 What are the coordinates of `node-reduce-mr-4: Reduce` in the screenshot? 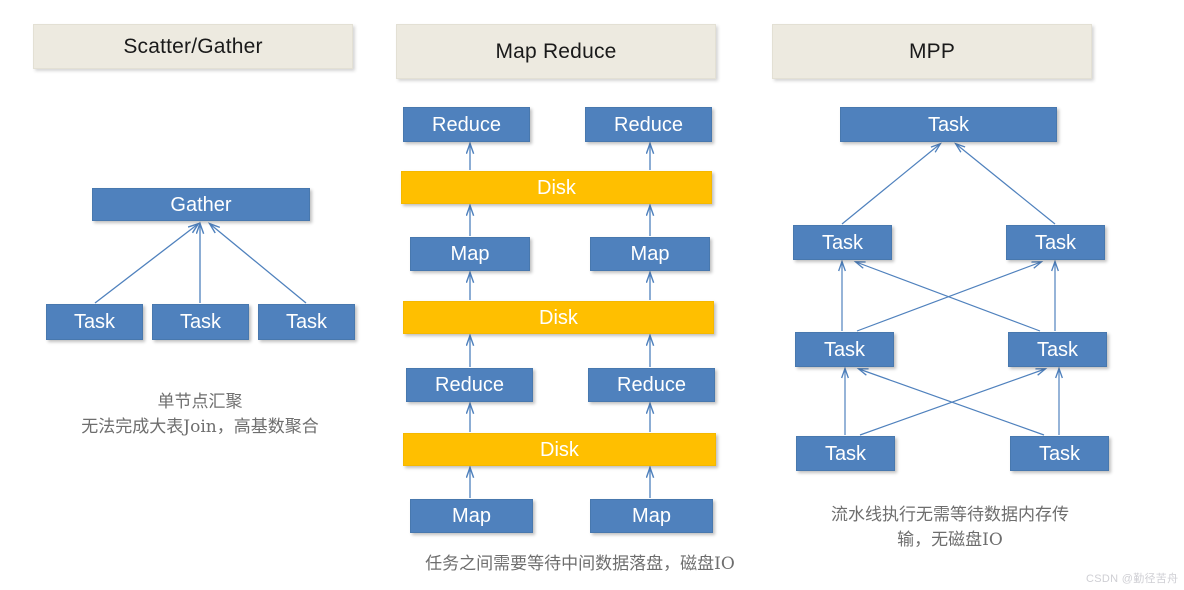 It's located at (651, 385).